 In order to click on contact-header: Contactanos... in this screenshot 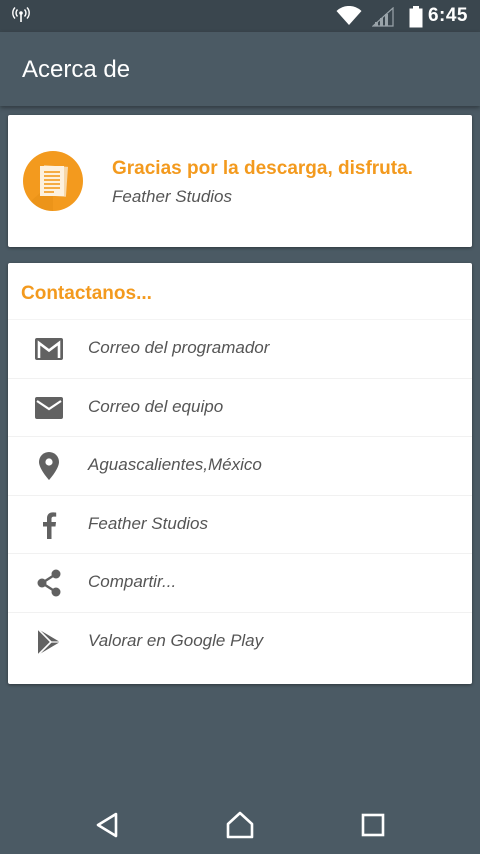, I will do `click(86, 293)`.